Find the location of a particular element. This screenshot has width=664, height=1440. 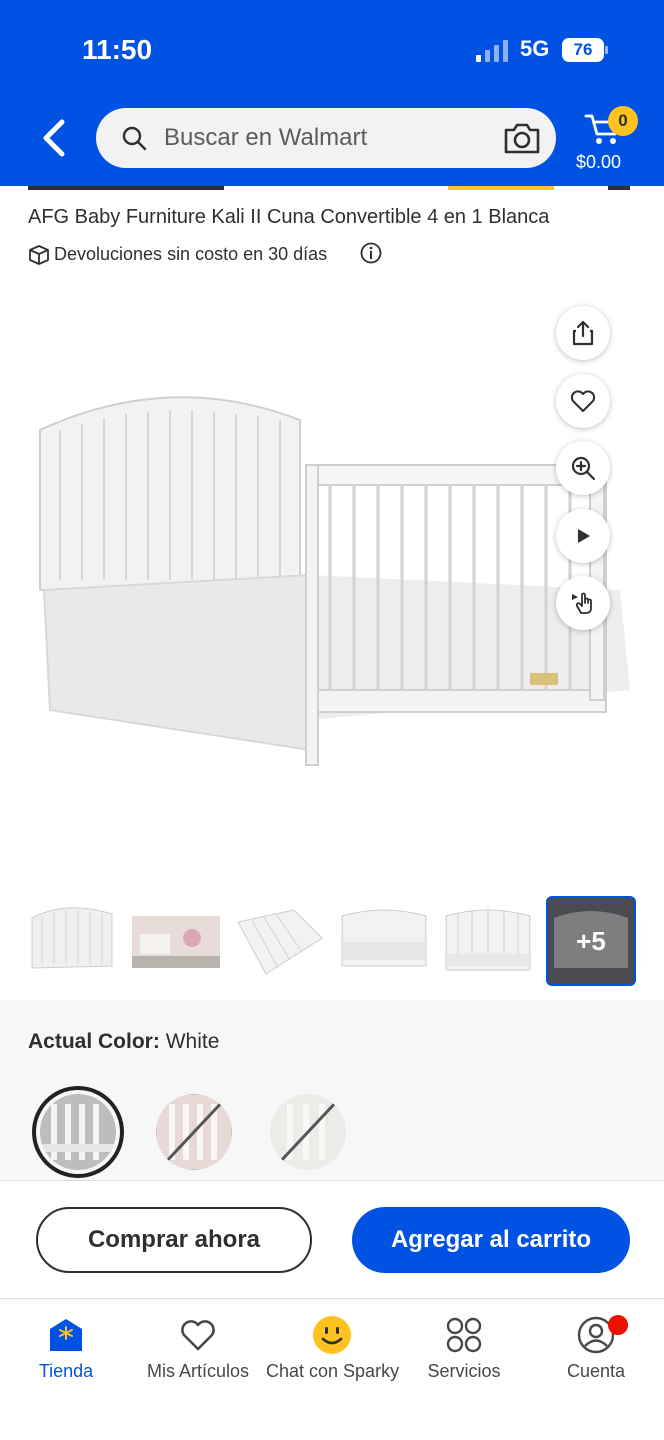

search-input: Buscar en Walmart is located at coordinates (326, 138).